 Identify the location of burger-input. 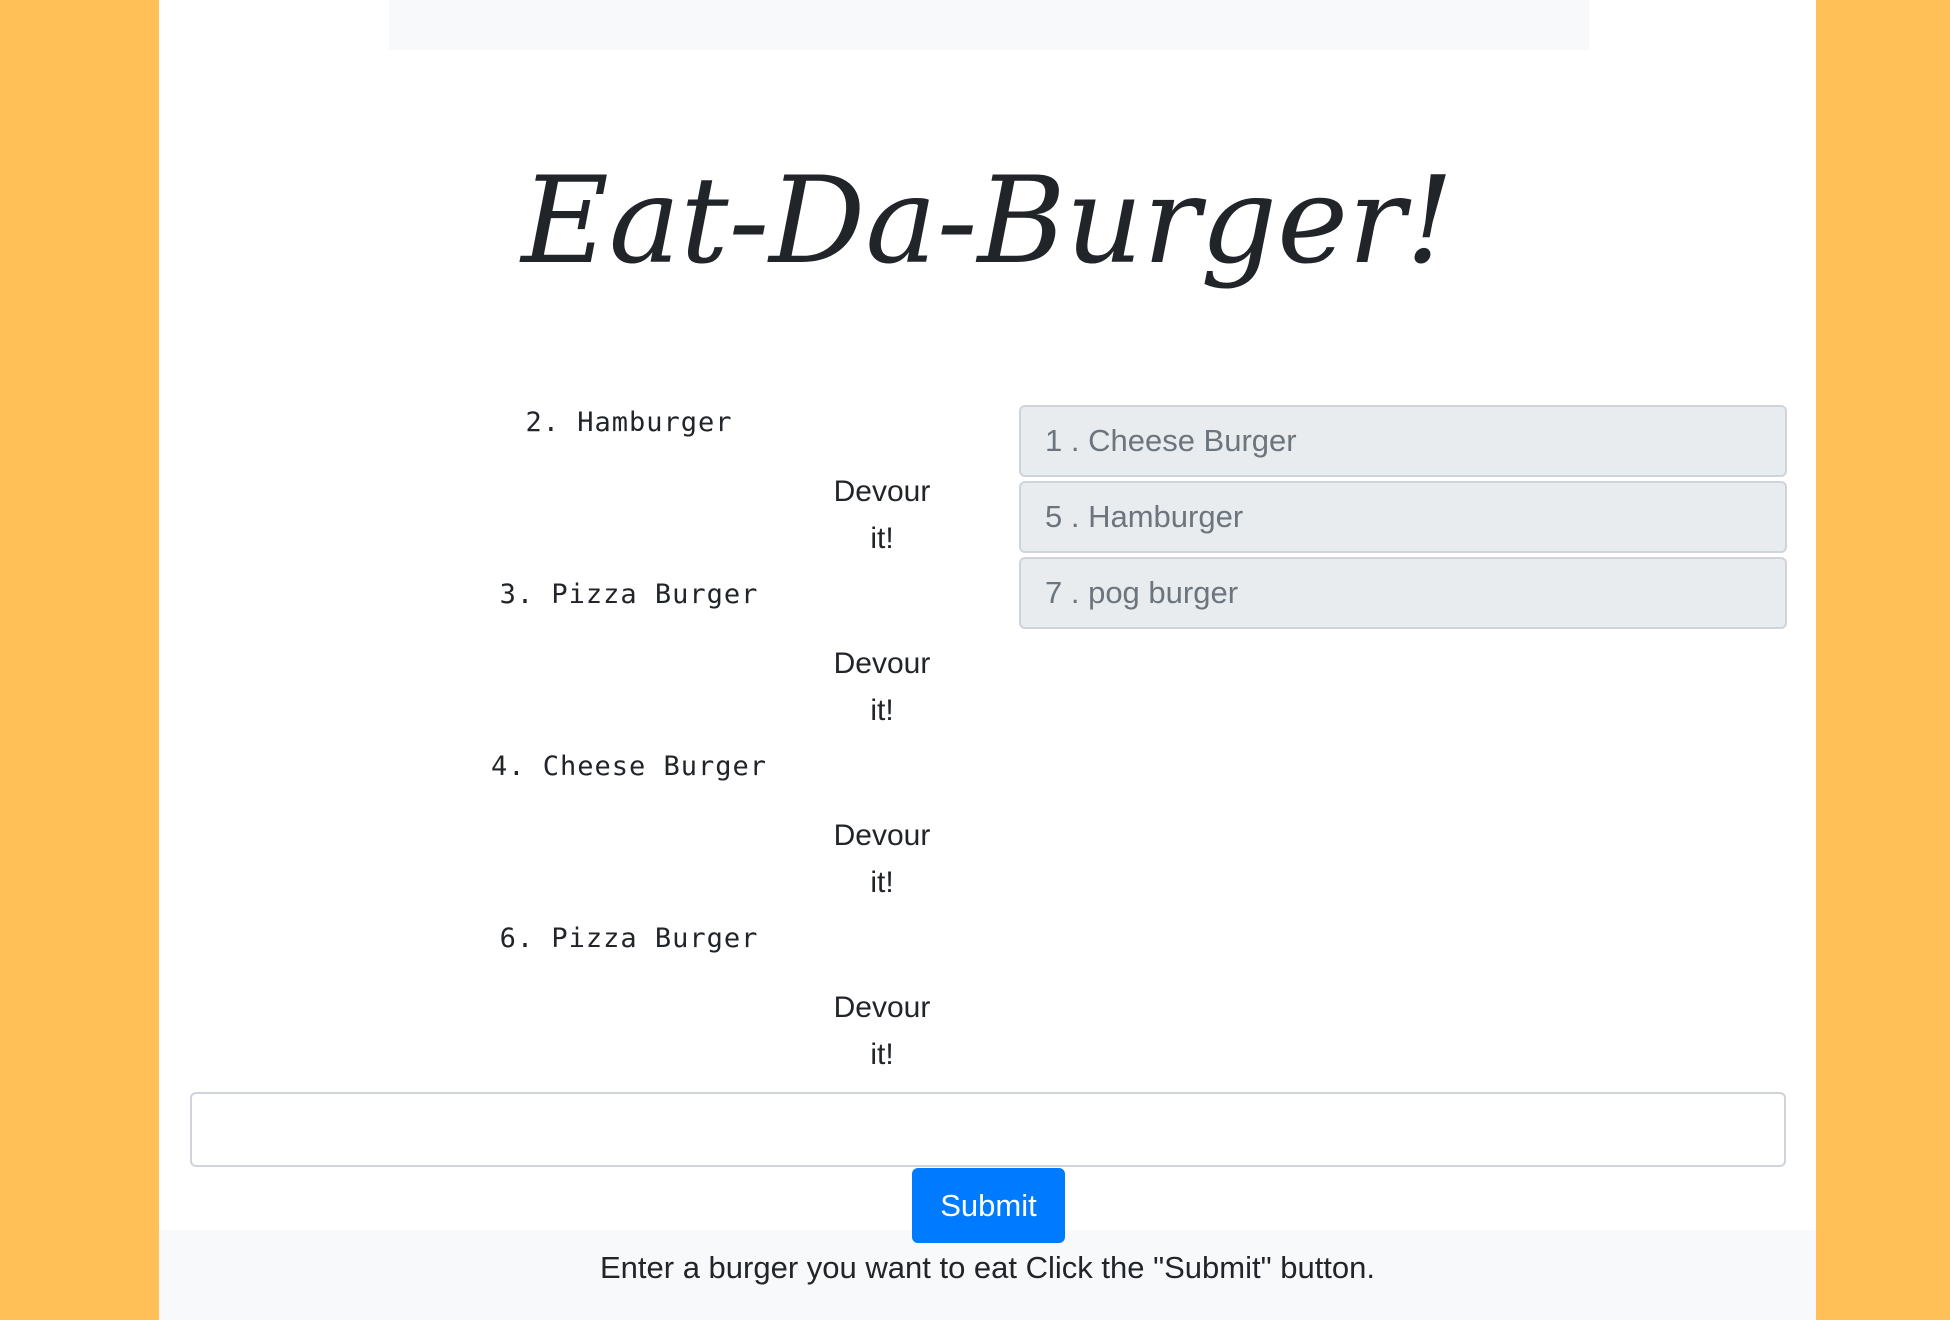
(988, 1129).